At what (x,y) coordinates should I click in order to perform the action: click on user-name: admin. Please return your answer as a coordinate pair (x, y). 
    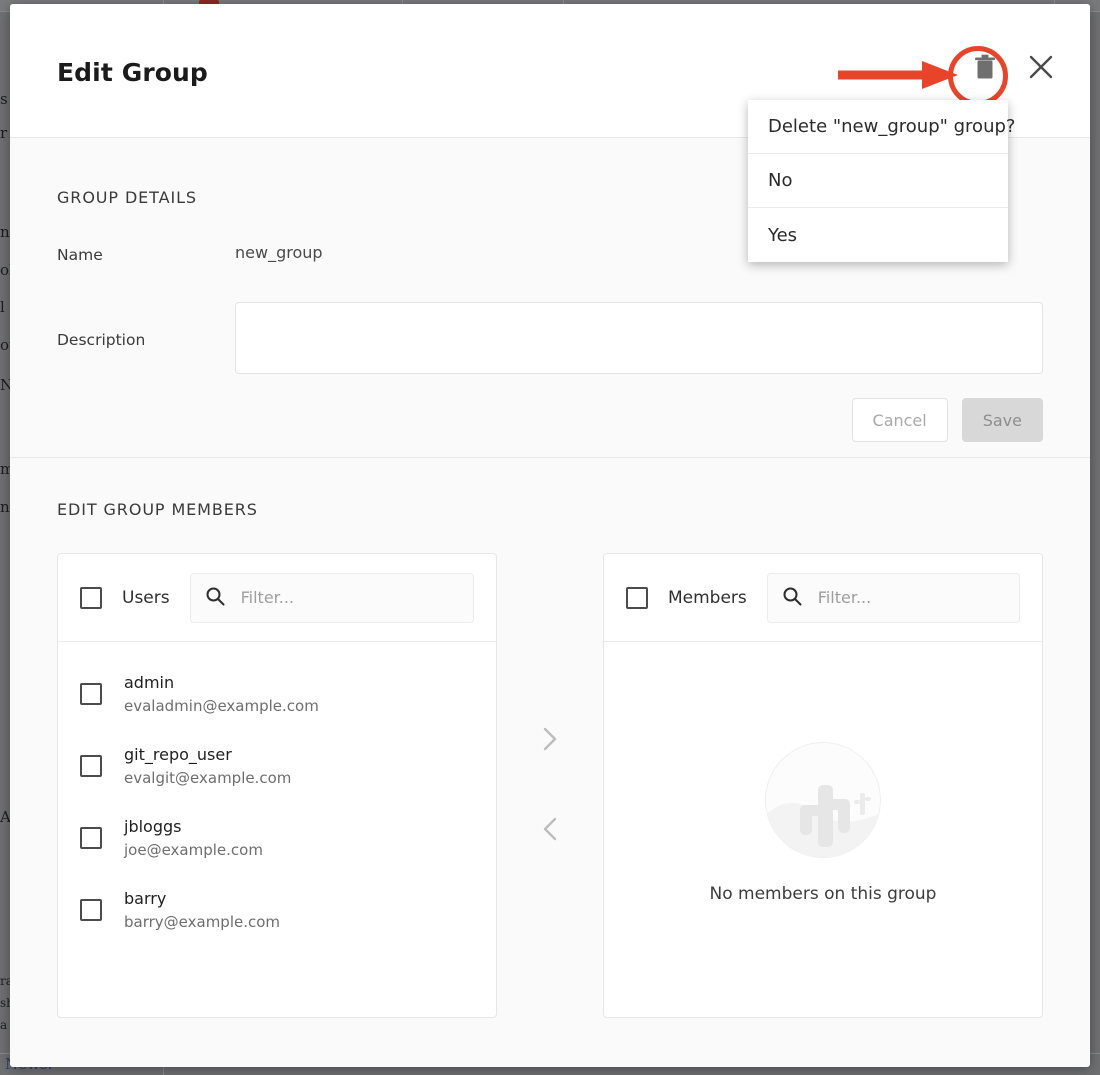
    Looking at the image, I should click on (149, 682).